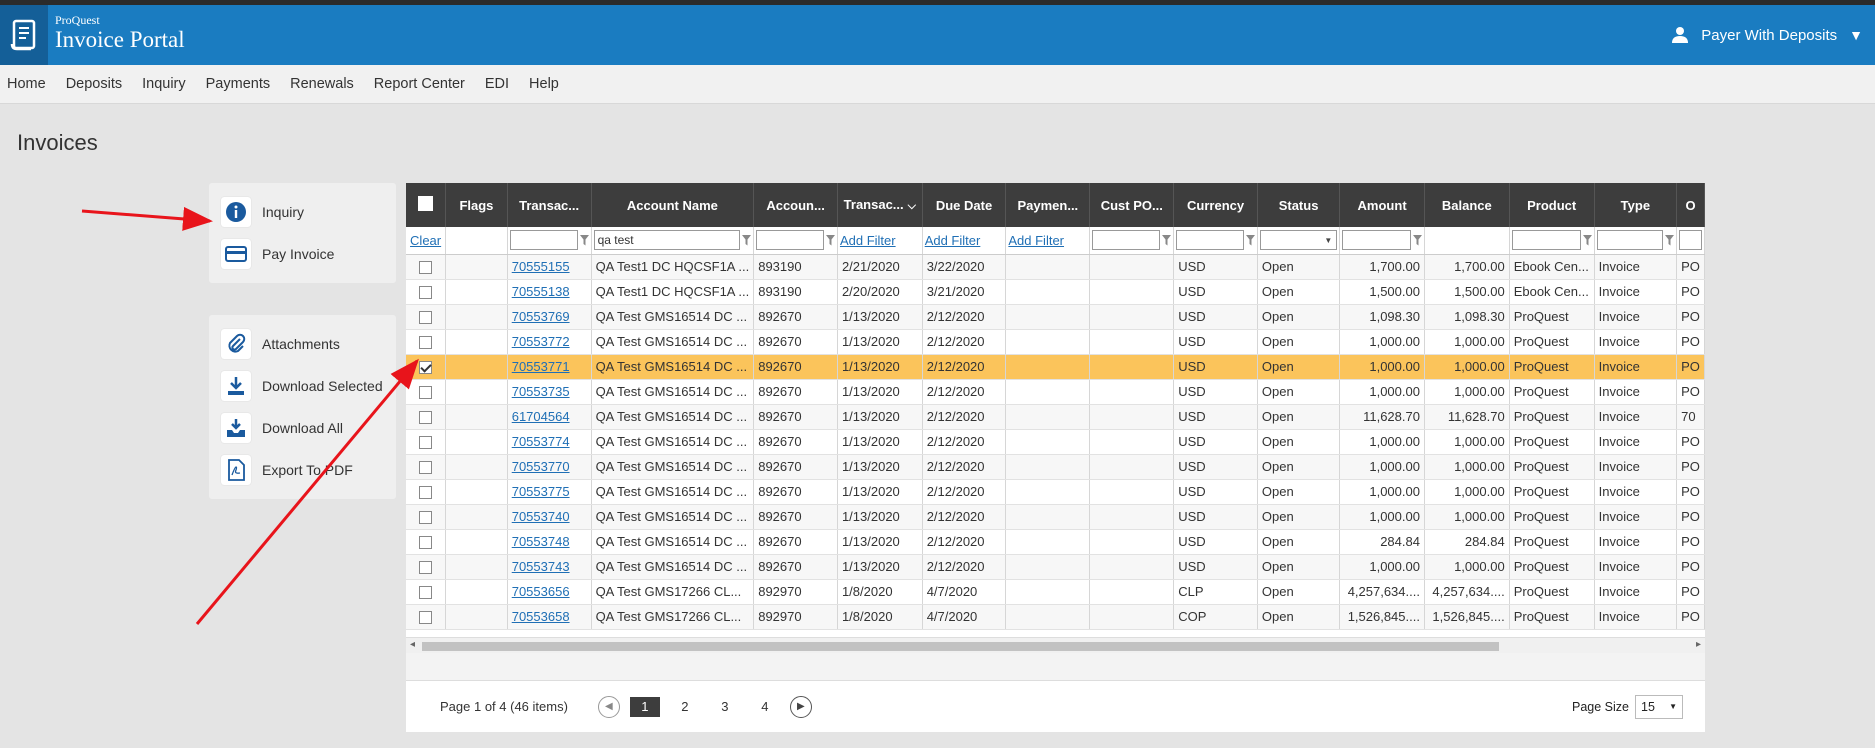 This screenshot has width=1875, height=748. What do you see at coordinates (302, 254) in the screenshot?
I see `pay-invoice-button: Pay Invoice` at bounding box center [302, 254].